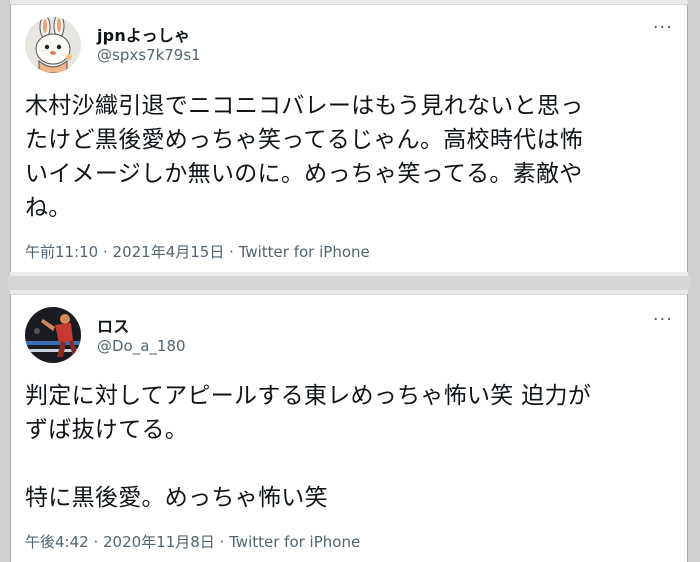  Describe the element at coordinates (57, 542) in the screenshot. I see `tweet-time: 午後4:42` at that location.